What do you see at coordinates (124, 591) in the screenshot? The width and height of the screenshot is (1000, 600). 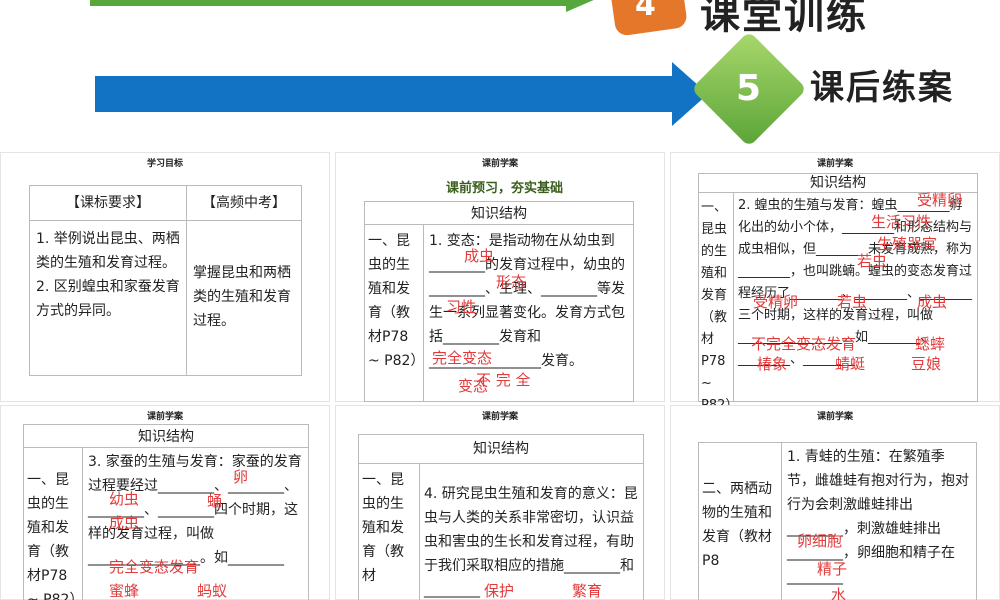 I see `answer: 蜜蜂` at bounding box center [124, 591].